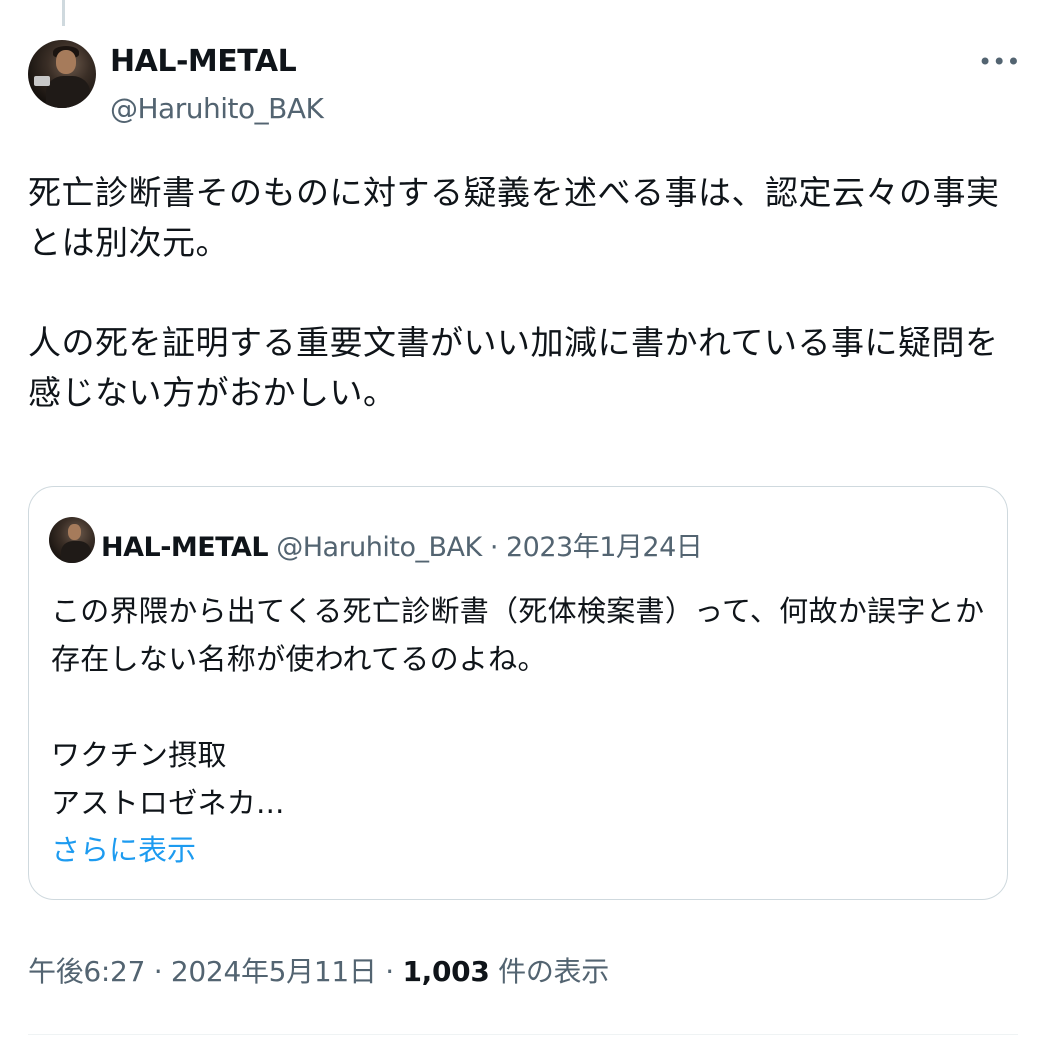 Image resolution: width=1040 pixels, height=1040 pixels. I want to click on author-handle: @Haruhito_BAK, so click(217, 108).